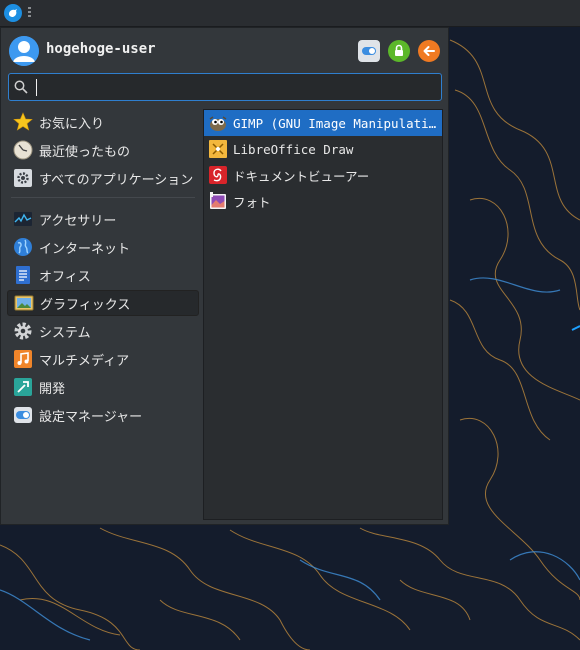 Image resolution: width=580 pixels, height=650 pixels. What do you see at coordinates (103, 219) in the screenshot?
I see `category-accessories: アクセサリー` at bounding box center [103, 219].